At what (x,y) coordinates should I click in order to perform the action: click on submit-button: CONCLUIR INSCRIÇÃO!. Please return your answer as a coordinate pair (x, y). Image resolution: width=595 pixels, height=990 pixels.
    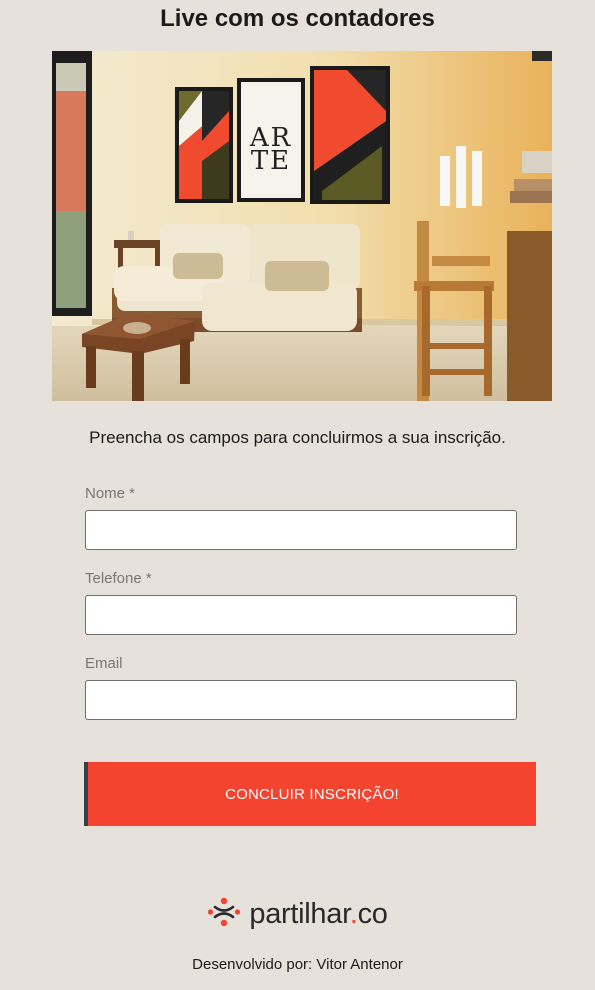
    Looking at the image, I should click on (310, 794).